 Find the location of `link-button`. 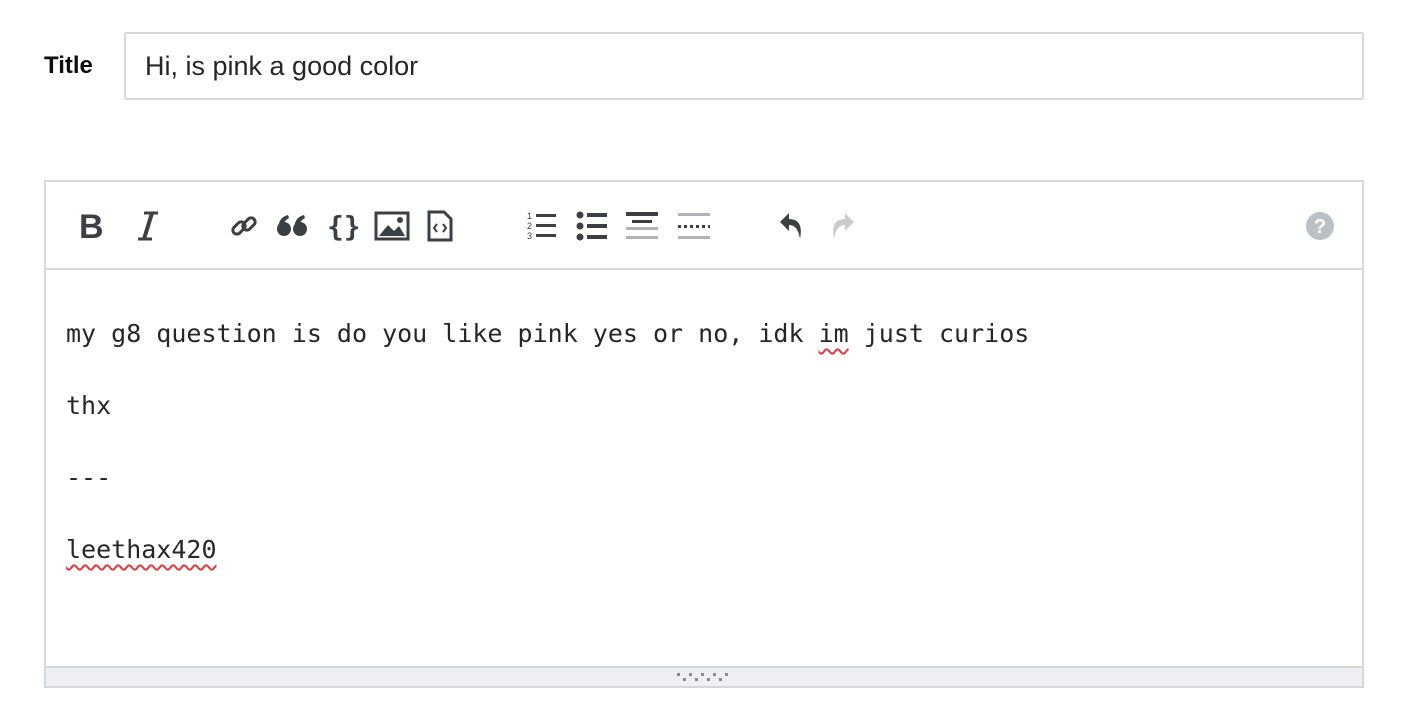

link-button is located at coordinates (244, 226).